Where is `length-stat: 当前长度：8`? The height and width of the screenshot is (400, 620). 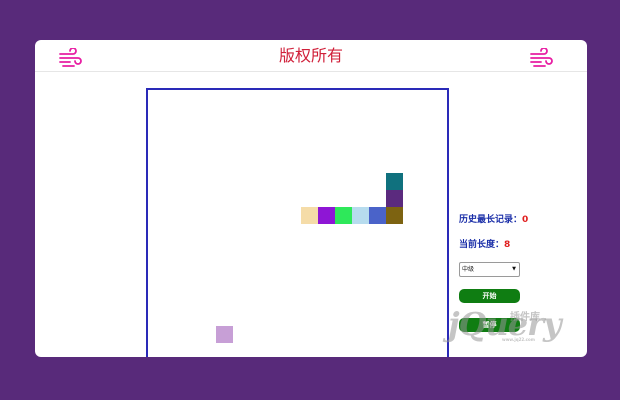 length-stat: 当前长度：8 is located at coordinates (484, 243).